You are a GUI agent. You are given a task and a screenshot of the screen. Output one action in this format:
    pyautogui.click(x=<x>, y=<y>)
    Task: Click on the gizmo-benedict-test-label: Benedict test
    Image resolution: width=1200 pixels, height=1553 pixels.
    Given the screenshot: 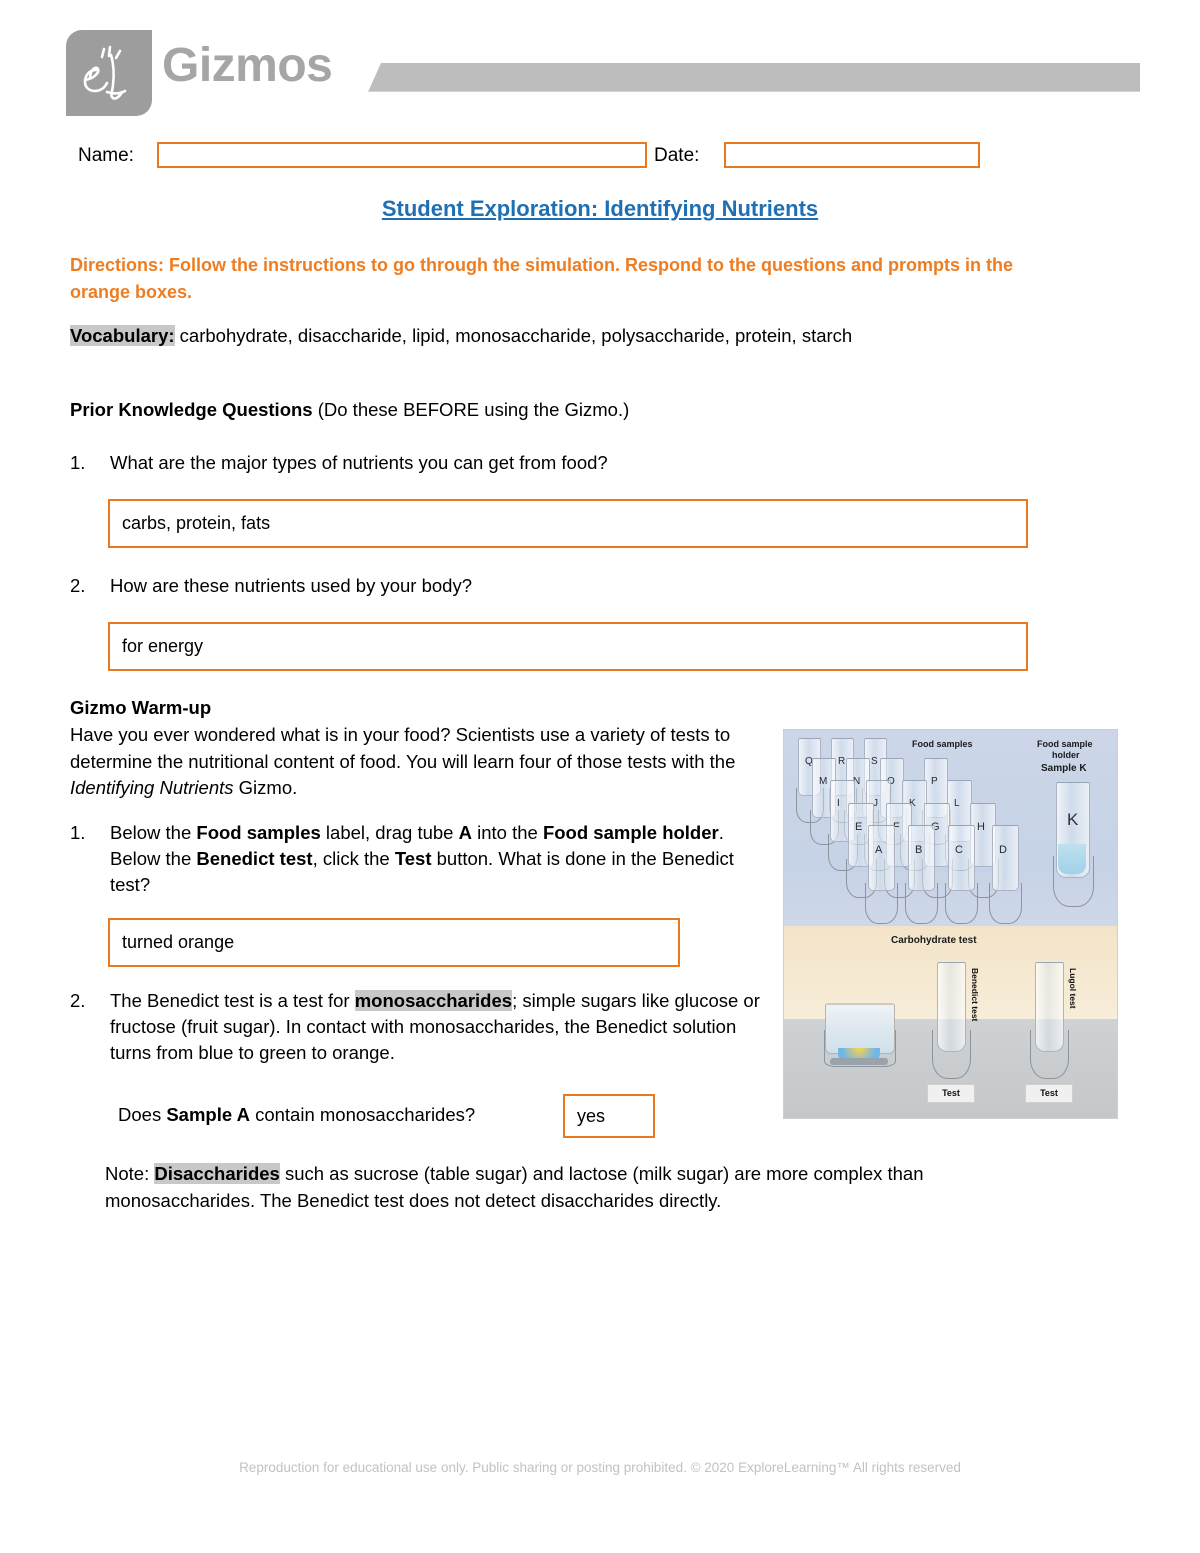 What is the action you would take?
    pyautogui.click(x=975, y=995)
    